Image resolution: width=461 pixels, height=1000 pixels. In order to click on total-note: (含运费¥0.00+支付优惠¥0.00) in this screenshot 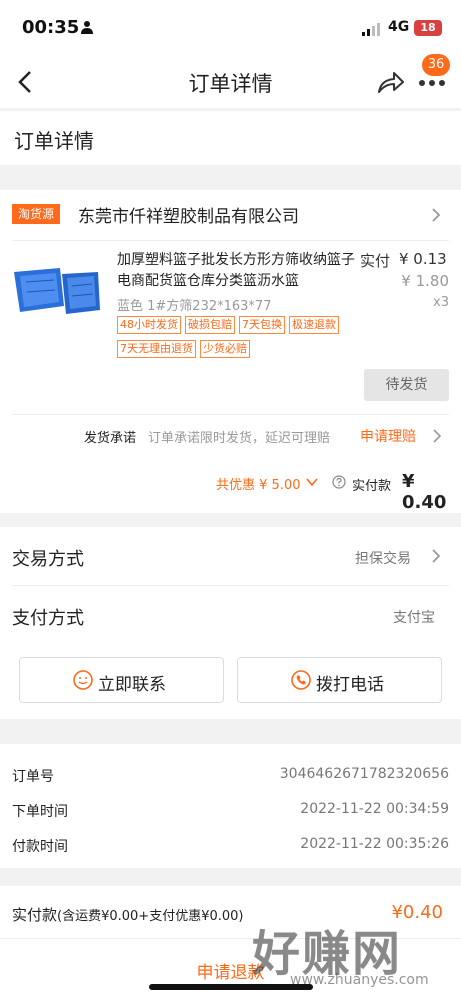, I will do `click(150, 916)`.